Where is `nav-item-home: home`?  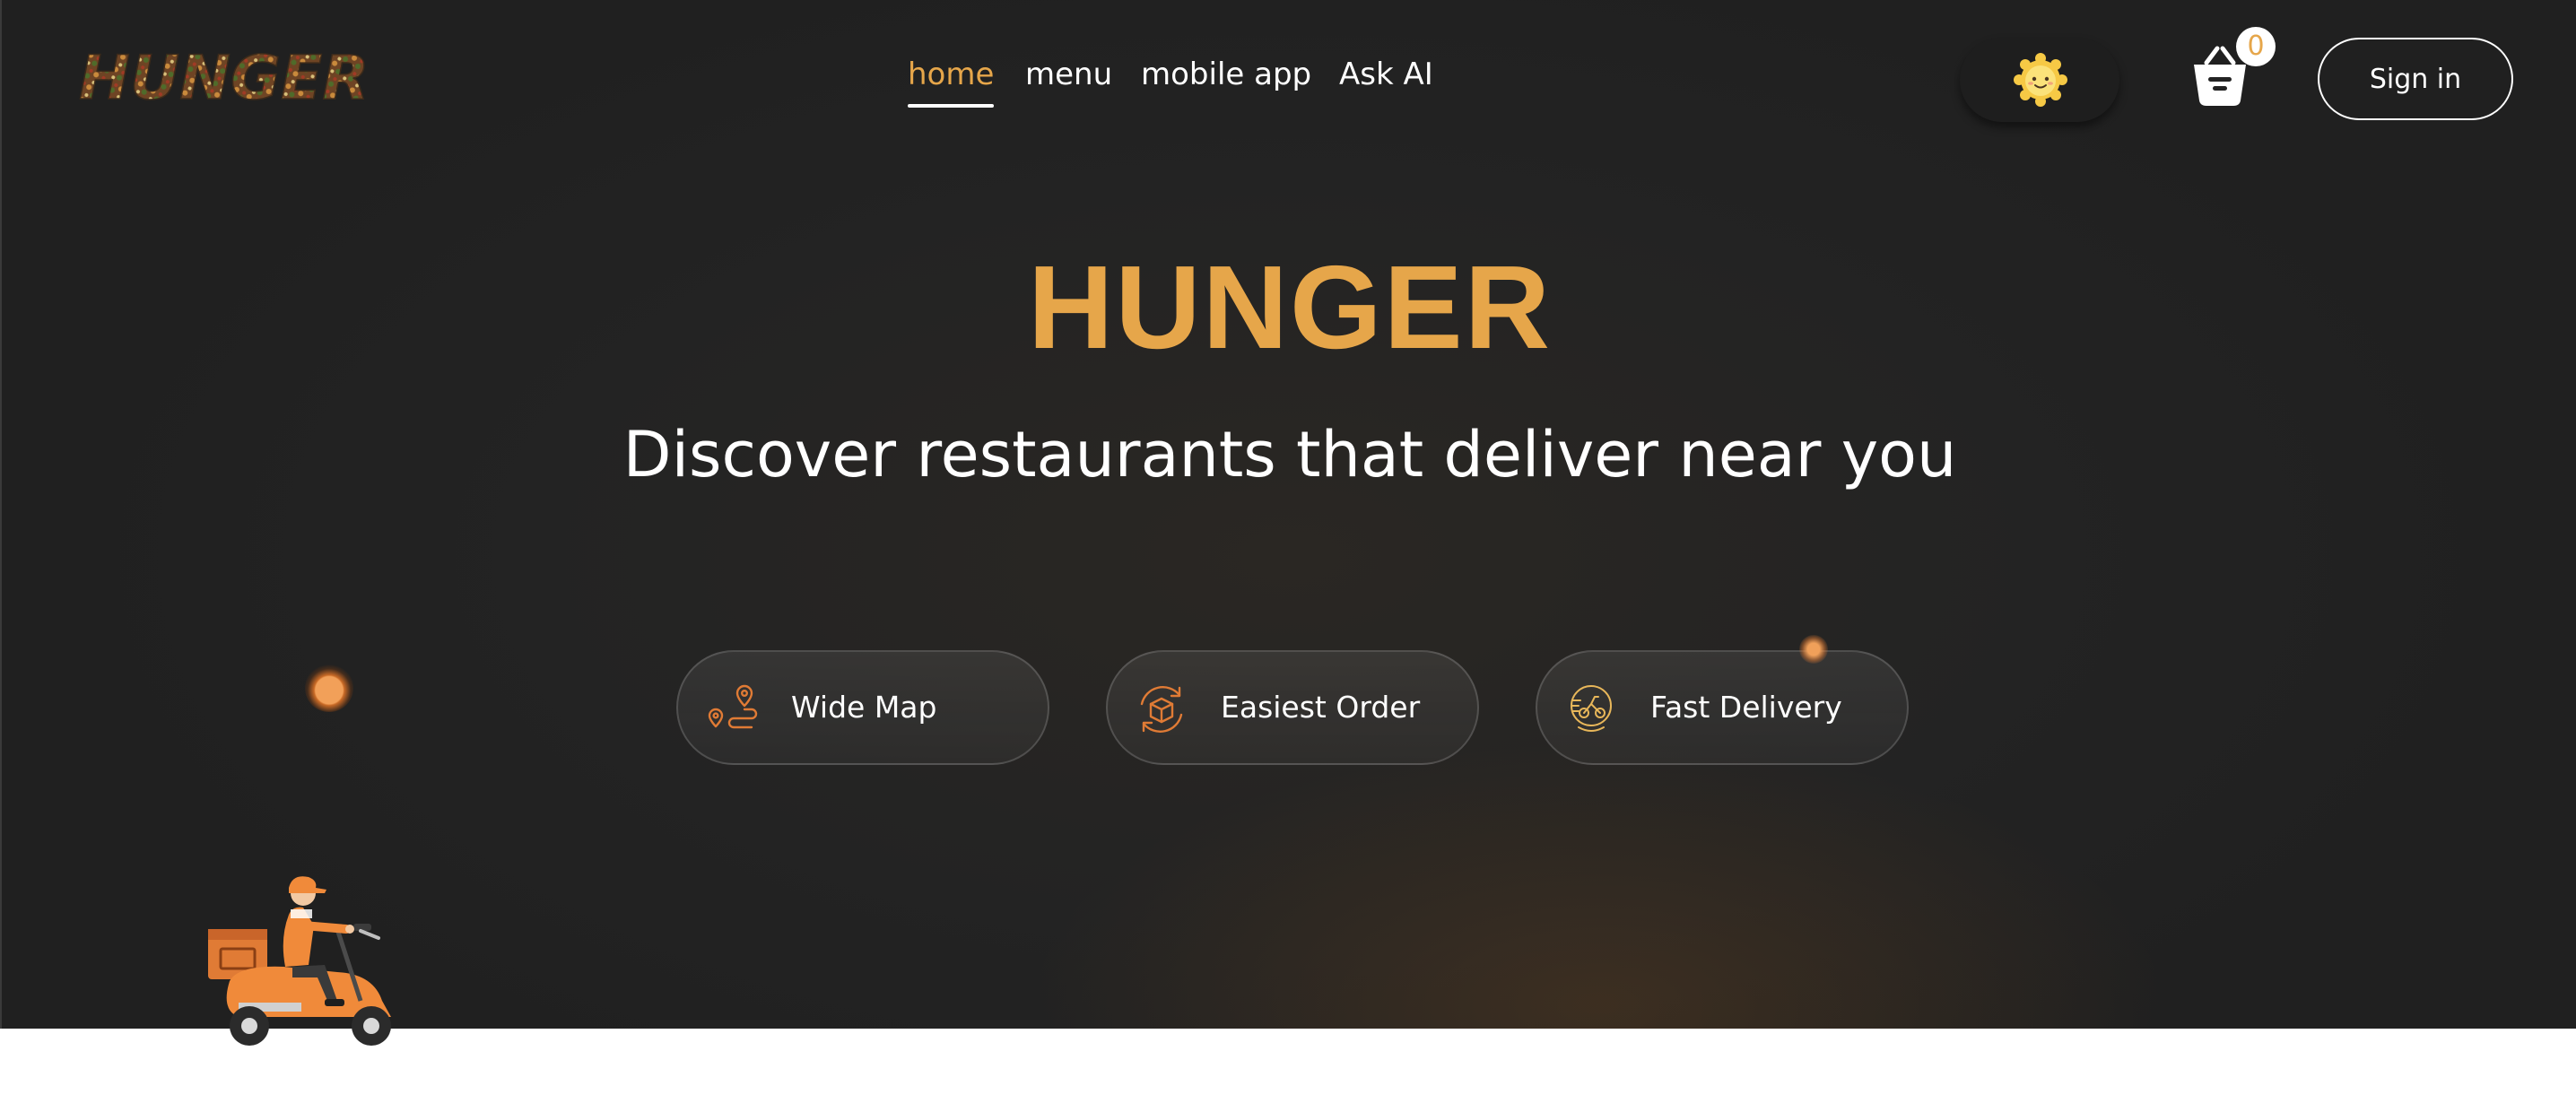
nav-item-home: home is located at coordinates (951, 80).